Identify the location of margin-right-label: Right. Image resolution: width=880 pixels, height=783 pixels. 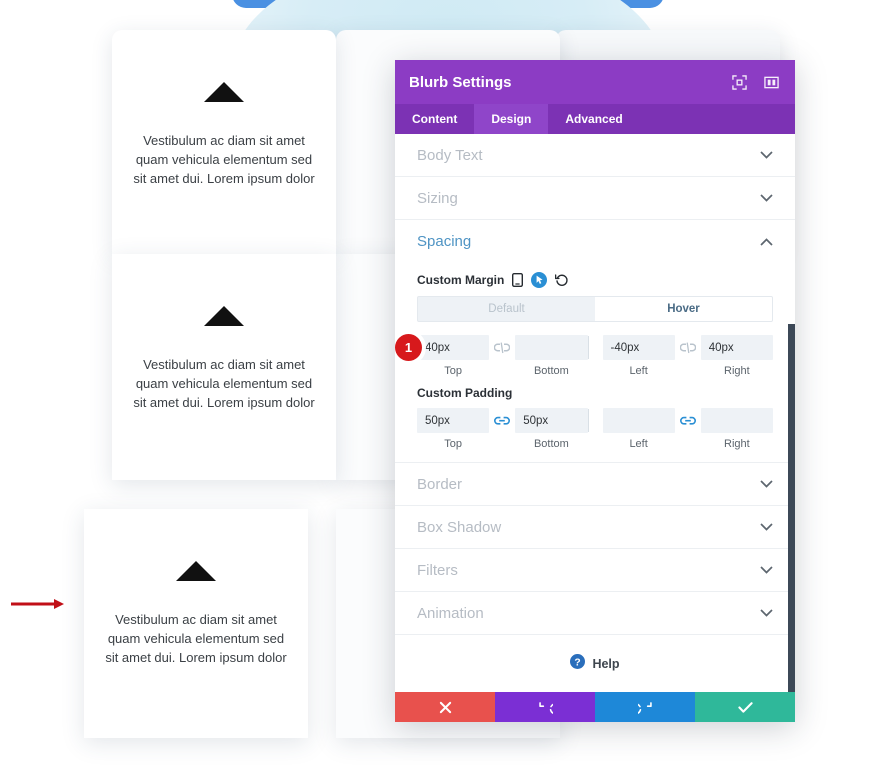
(737, 371).